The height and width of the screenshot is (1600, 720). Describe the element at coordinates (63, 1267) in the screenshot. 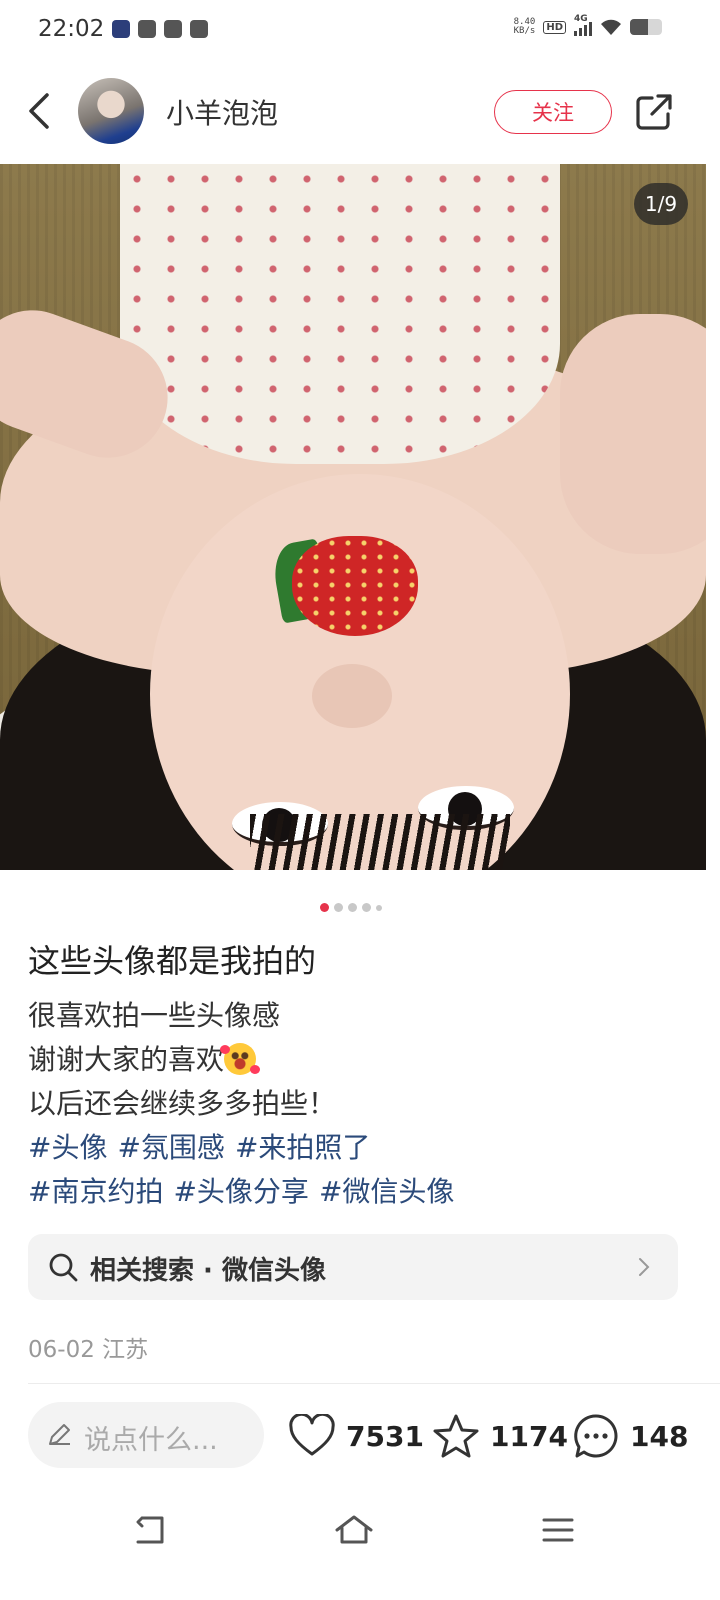

I see `search-icon` at that location.